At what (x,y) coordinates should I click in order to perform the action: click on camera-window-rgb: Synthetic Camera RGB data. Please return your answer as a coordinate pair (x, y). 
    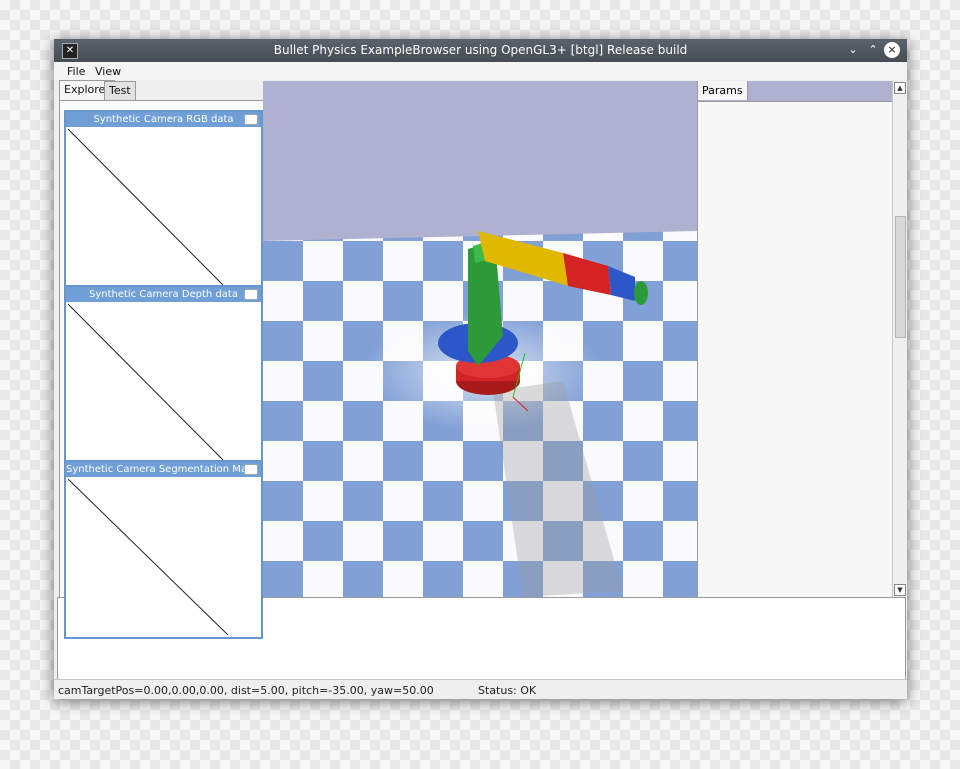
    Looking at the image, I should click on (163, 199).